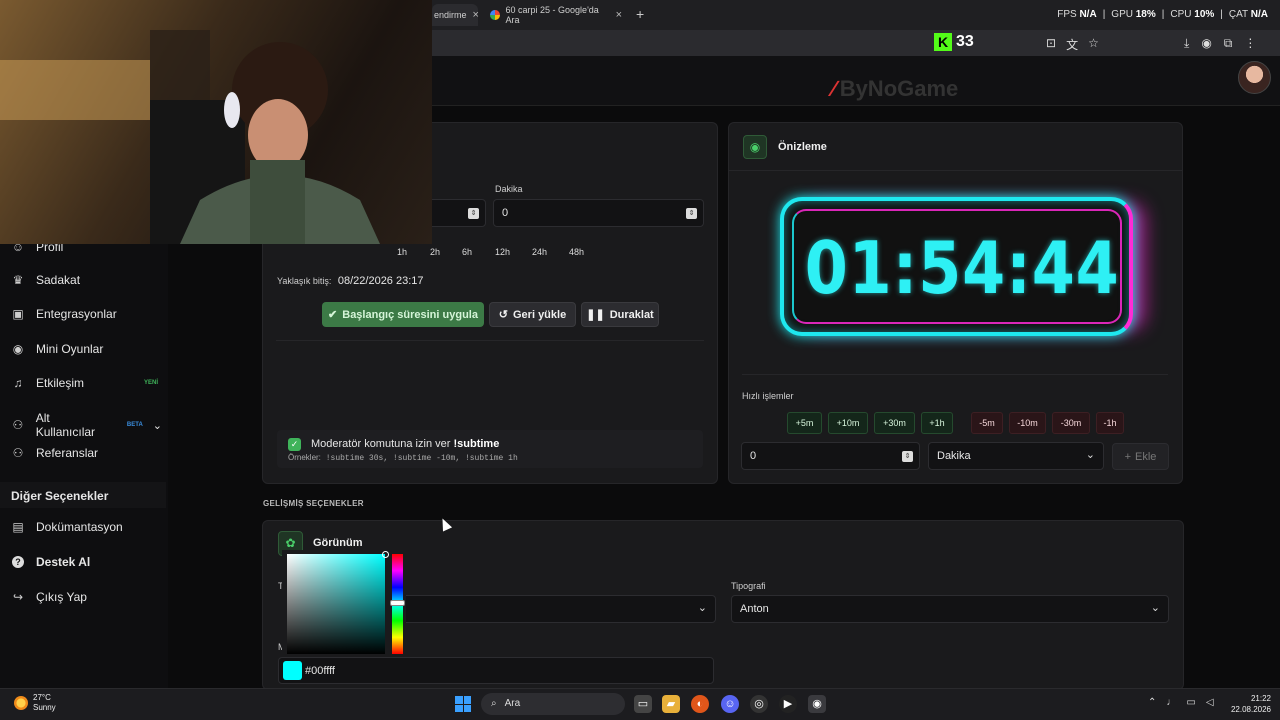  Describe the element at coordinates (403, 314) in the screenshot. I see `apply-start-time-button: ✔ Başlangıç süresini uygula` at that location.